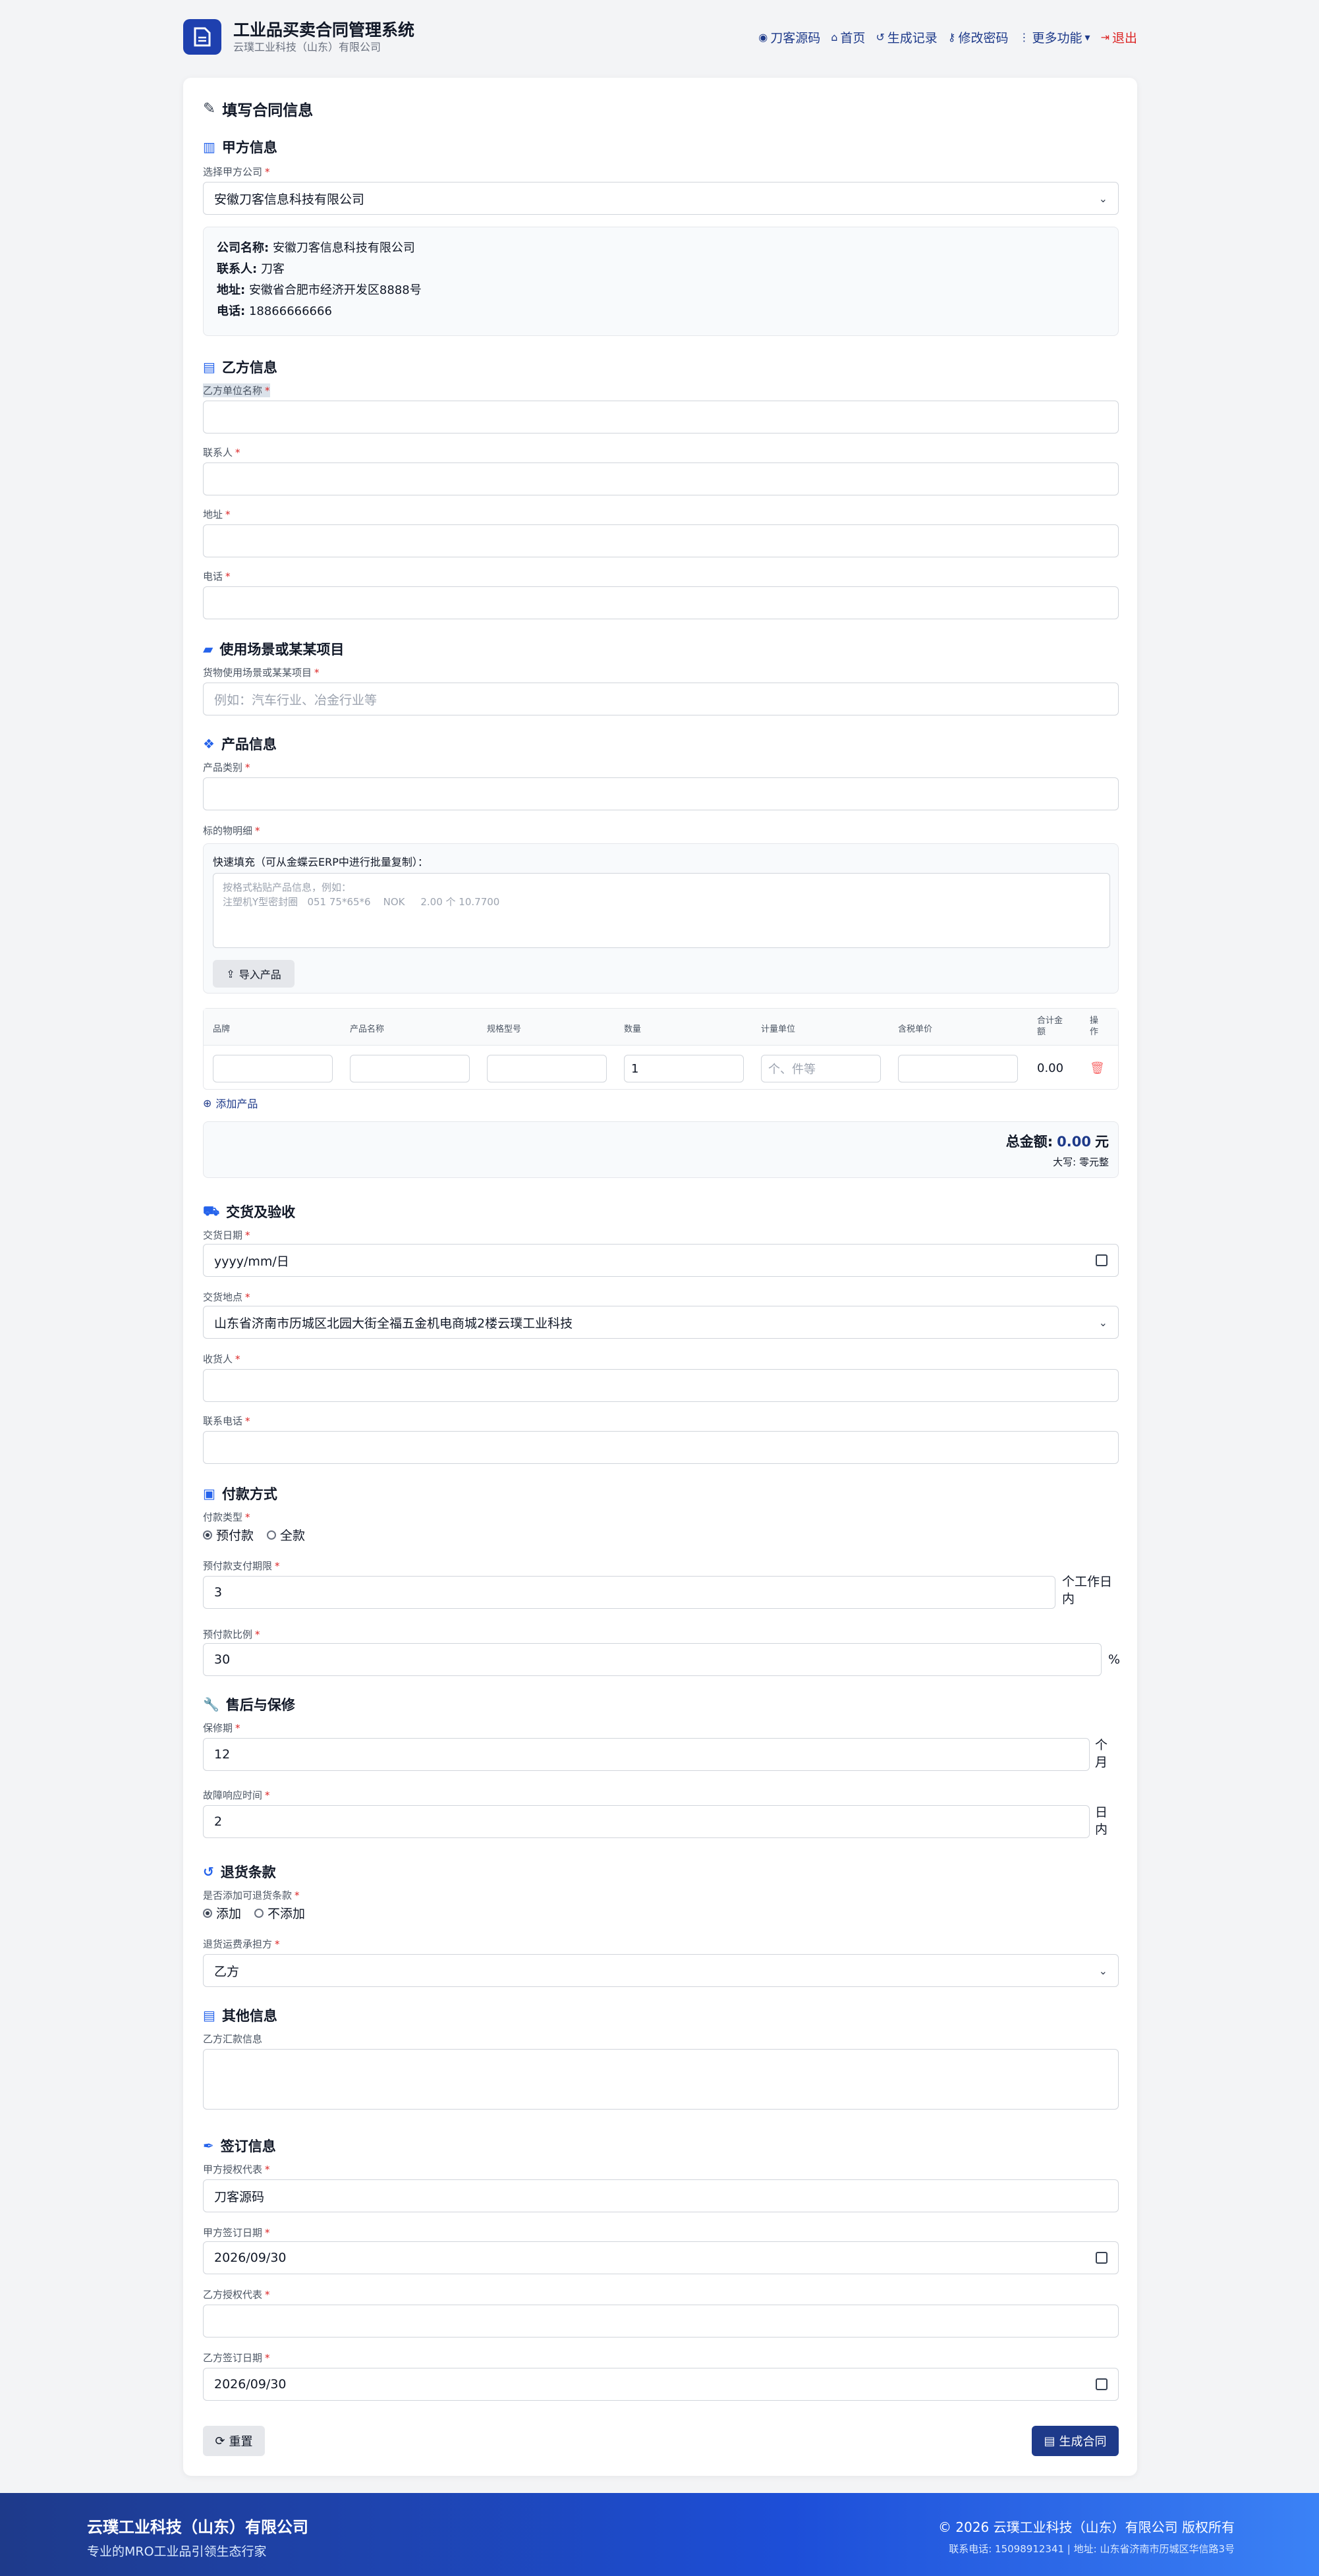  I want to click on reset-button: ⟳ 重置, so click(234, 2441).